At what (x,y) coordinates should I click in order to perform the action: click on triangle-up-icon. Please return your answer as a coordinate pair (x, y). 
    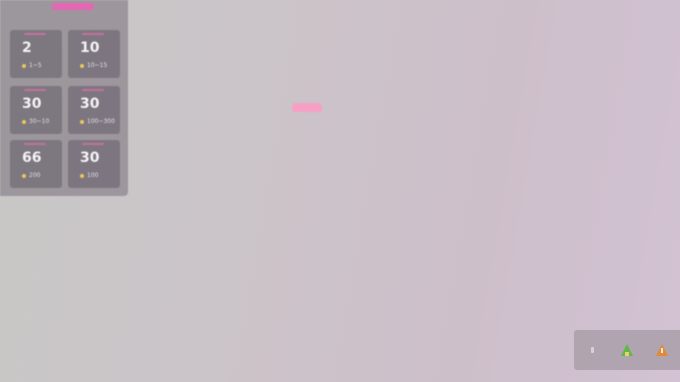
    Looking at the image, I should click on (627, 350).